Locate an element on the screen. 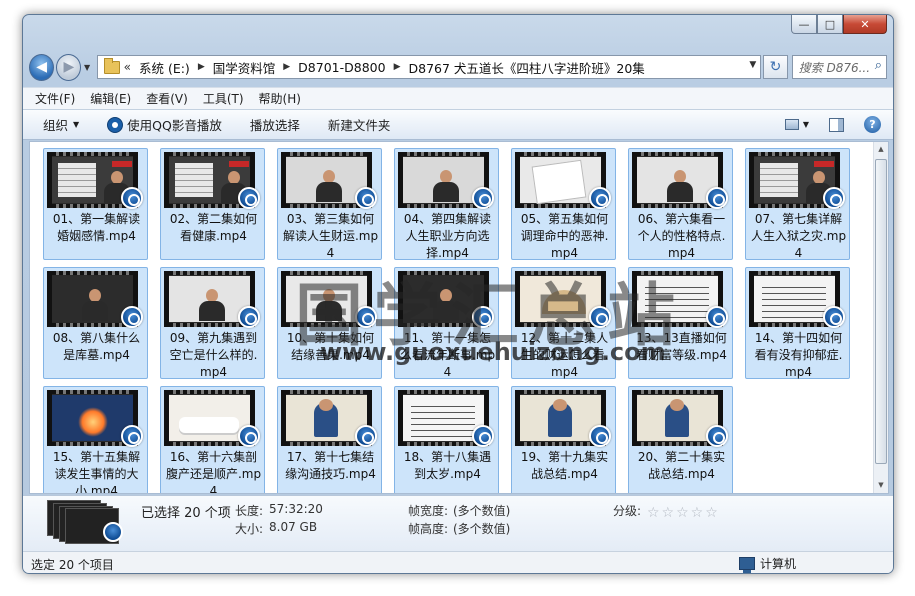  size-value: 8.07 GB is located at coordinates (293, 527).